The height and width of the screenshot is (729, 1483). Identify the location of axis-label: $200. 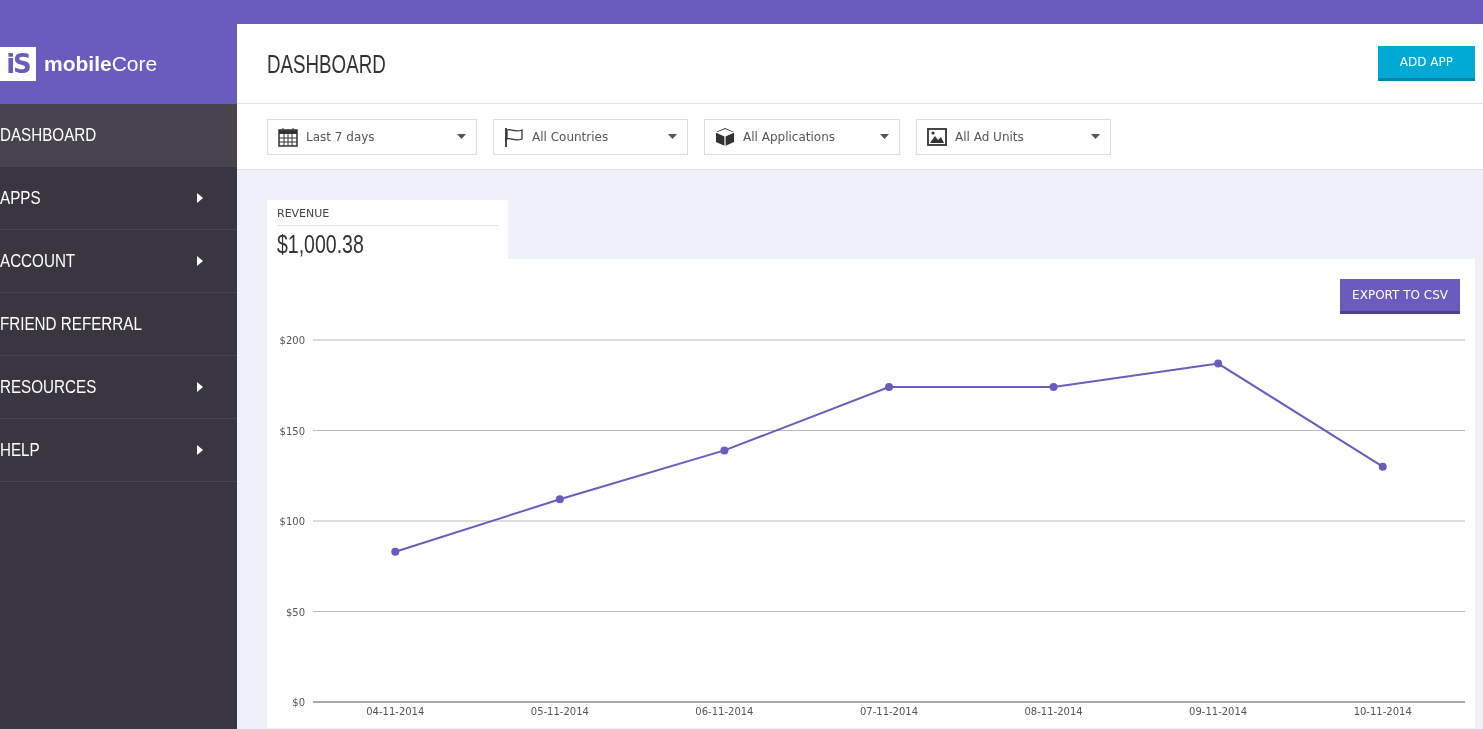
(292, 340).